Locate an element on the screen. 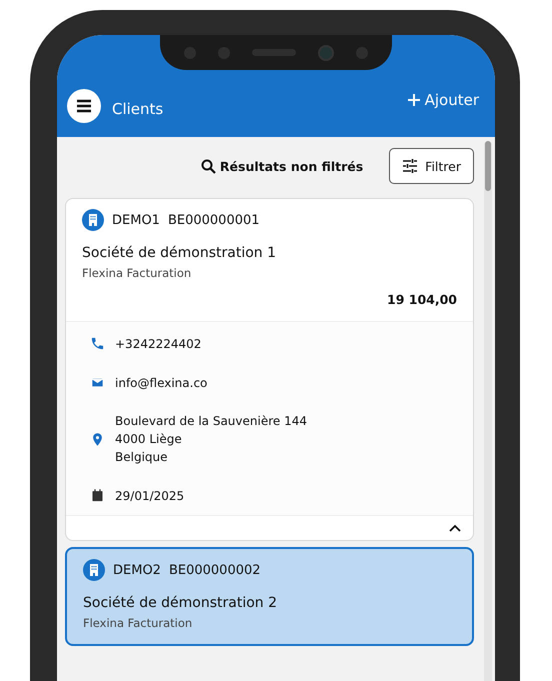 Image resolution: width=552 pixels, height=681 pixels. detail-text: 29/01/2025 is located at coordinates (149, 495).